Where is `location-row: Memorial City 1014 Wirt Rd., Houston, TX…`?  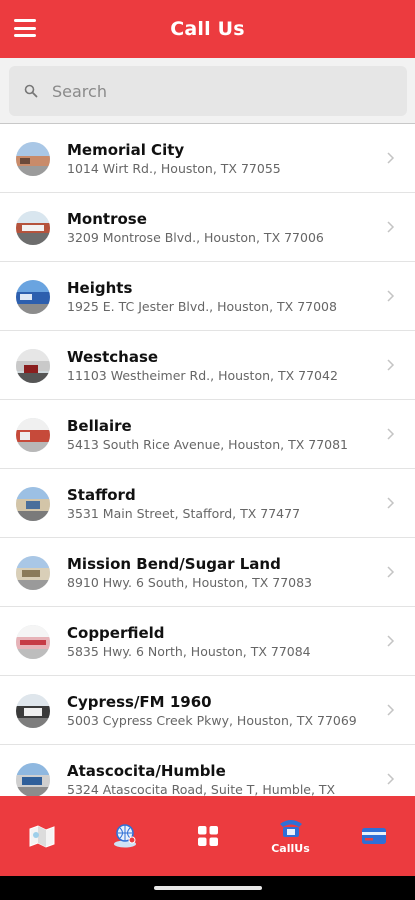
location-row: Memorial City 1014 Wirt Rd., Houston, TX… is located at coordinates (207, 158).